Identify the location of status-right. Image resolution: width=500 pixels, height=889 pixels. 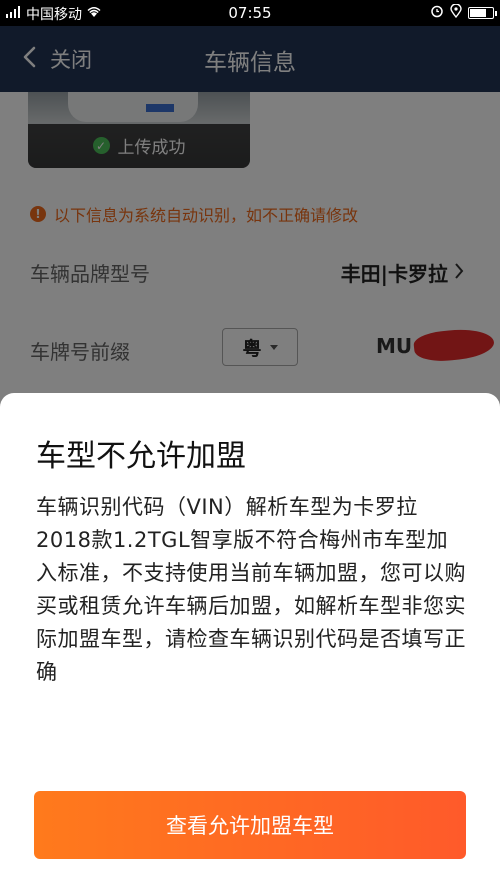
(463, 12).